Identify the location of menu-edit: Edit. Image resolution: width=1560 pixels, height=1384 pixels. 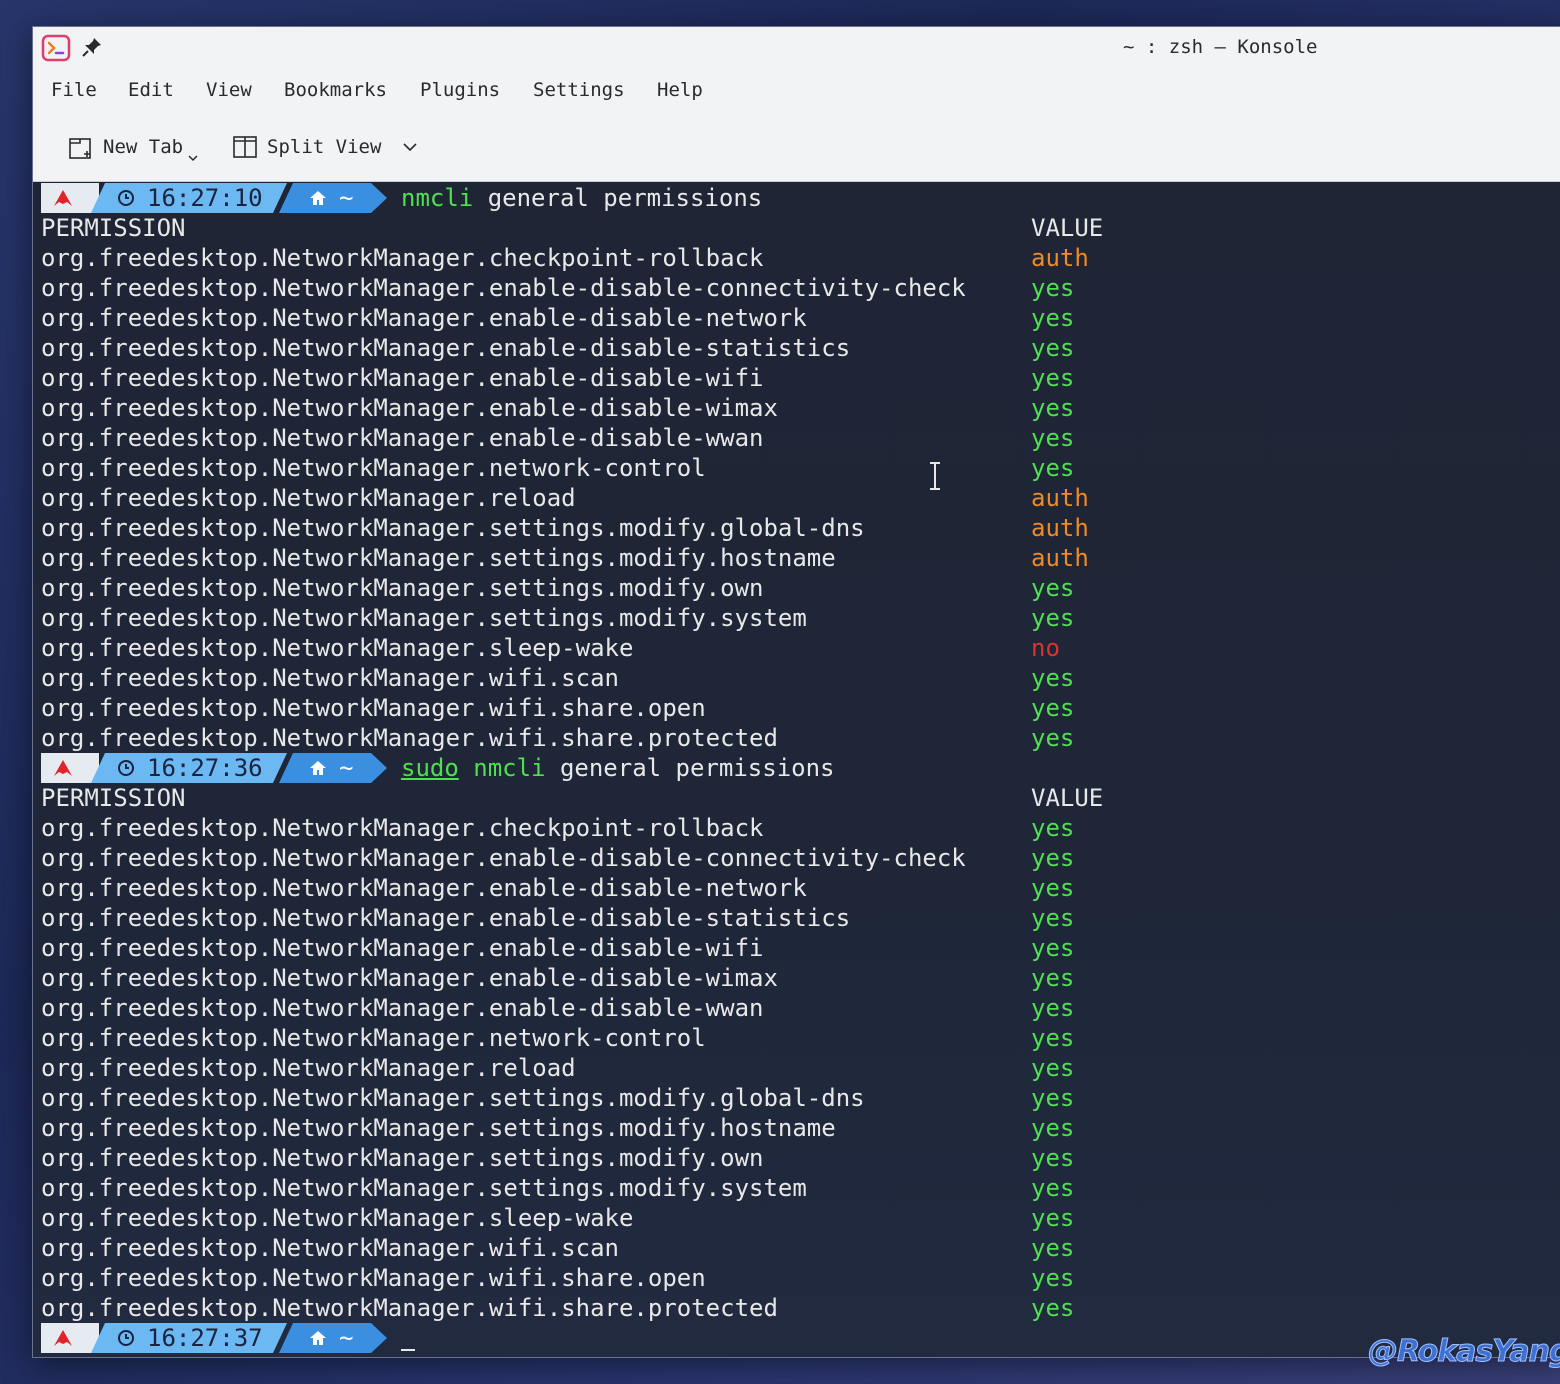
(151, 90).